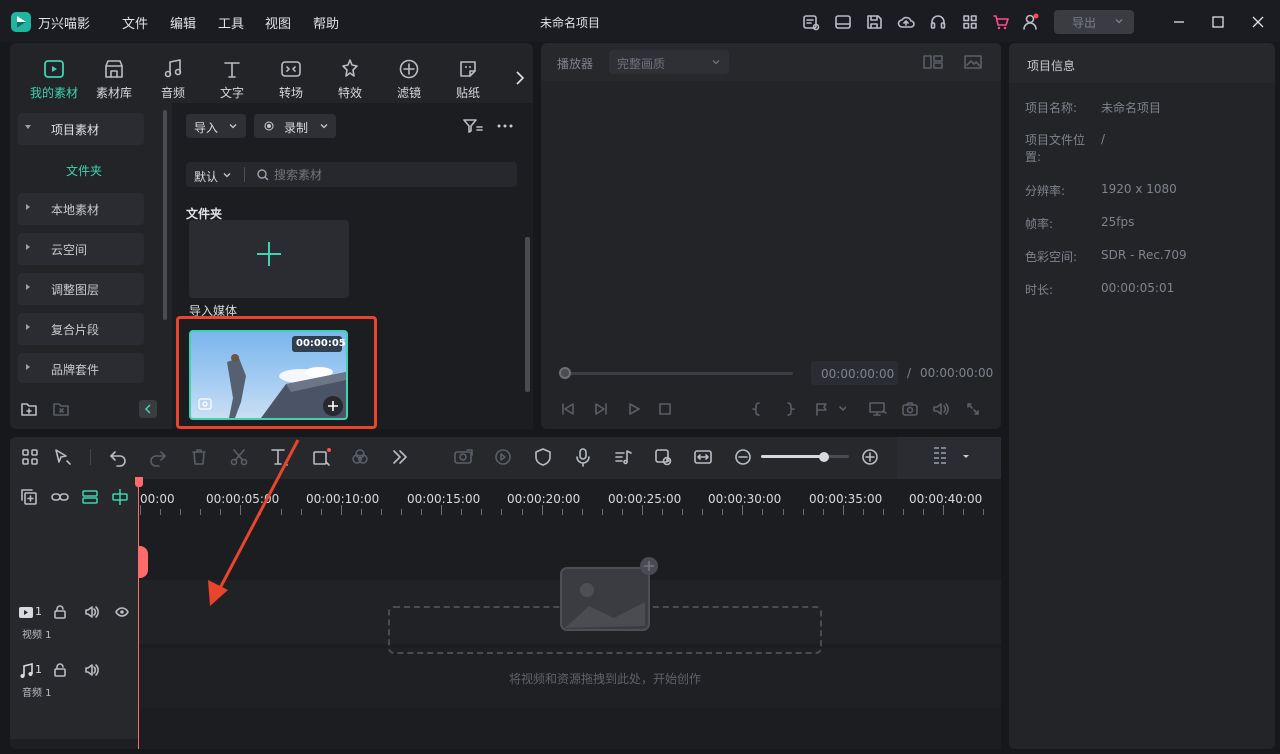 This screenshot has width=1280, height=754. I want to click on expand-arrow-icon, so click(28, 247).